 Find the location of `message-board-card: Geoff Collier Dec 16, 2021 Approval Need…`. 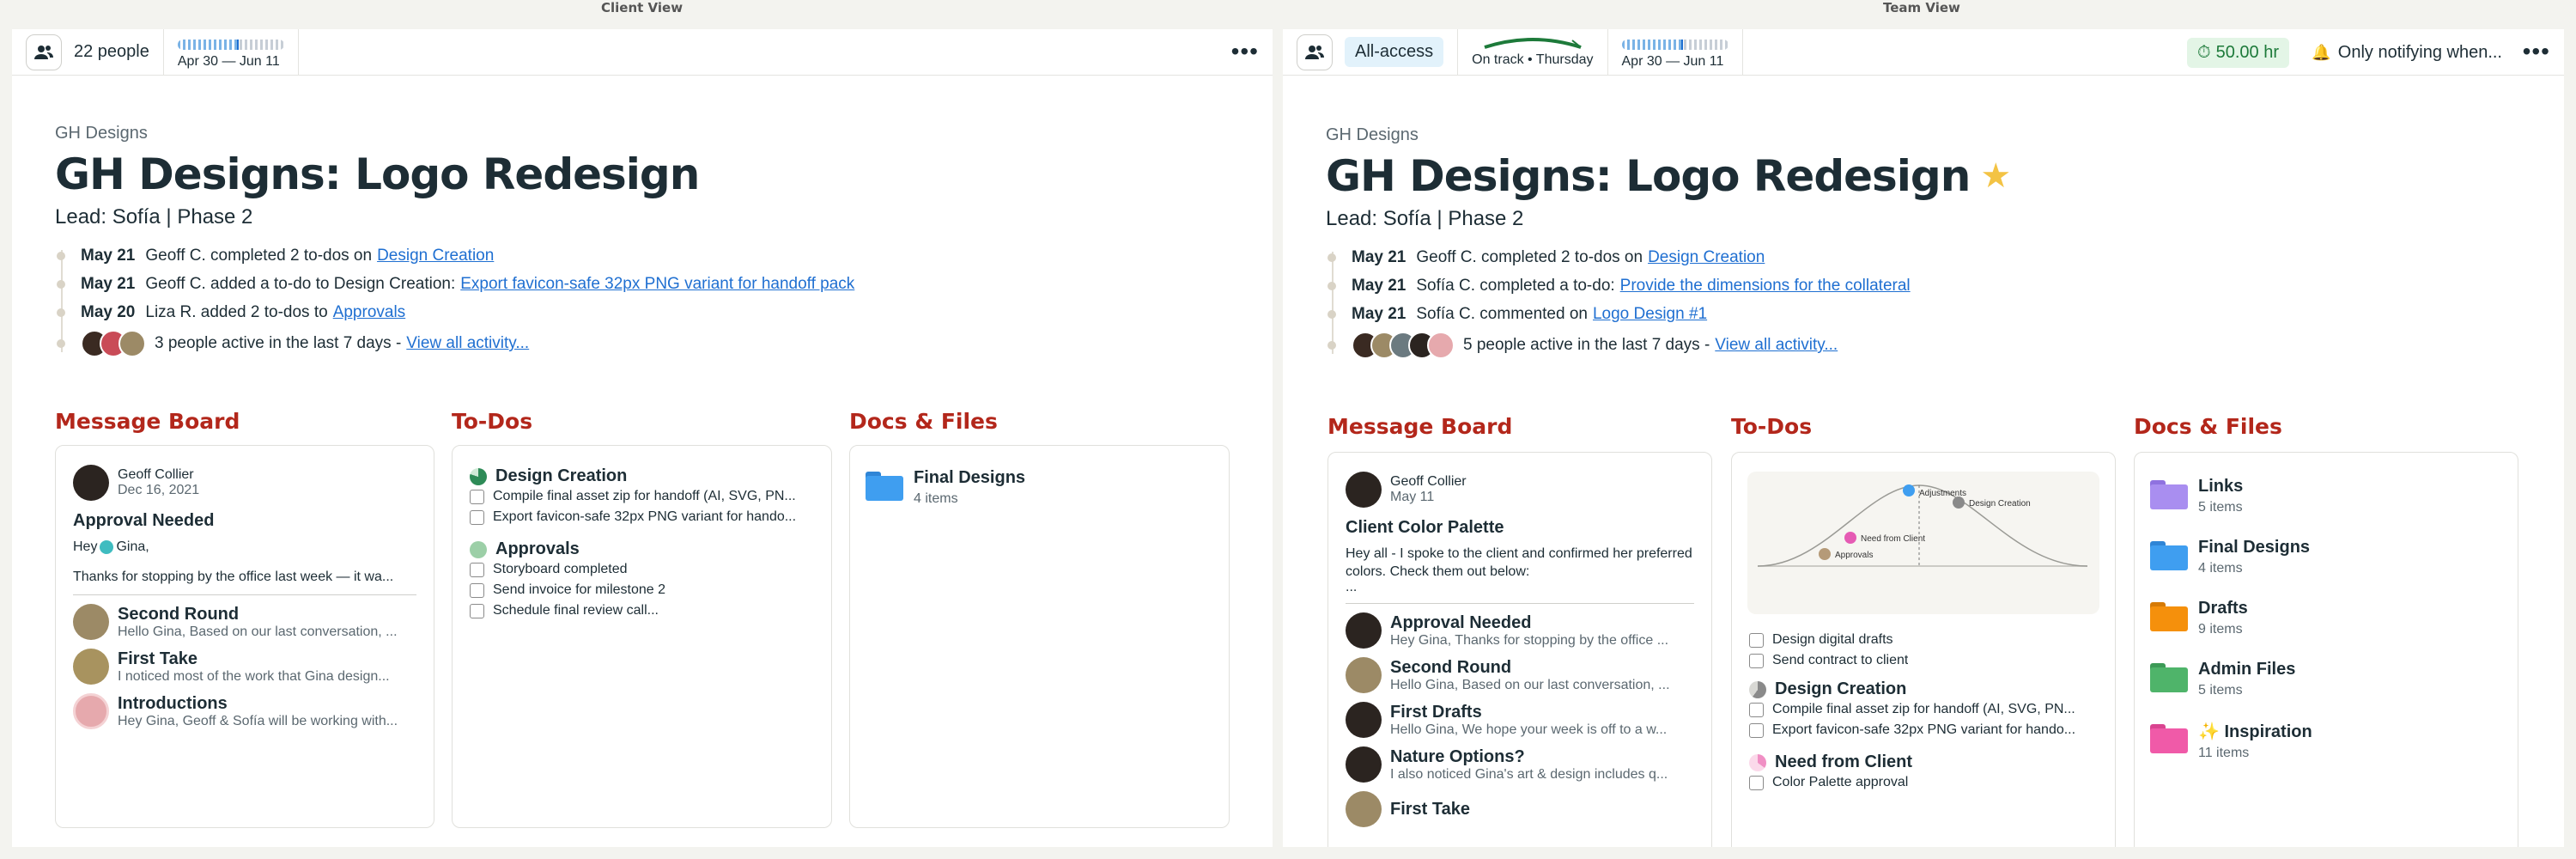

message-board-card: Geoff Collier Dec 16, 2021 Approval Need… is located at coordinates (244, 636).